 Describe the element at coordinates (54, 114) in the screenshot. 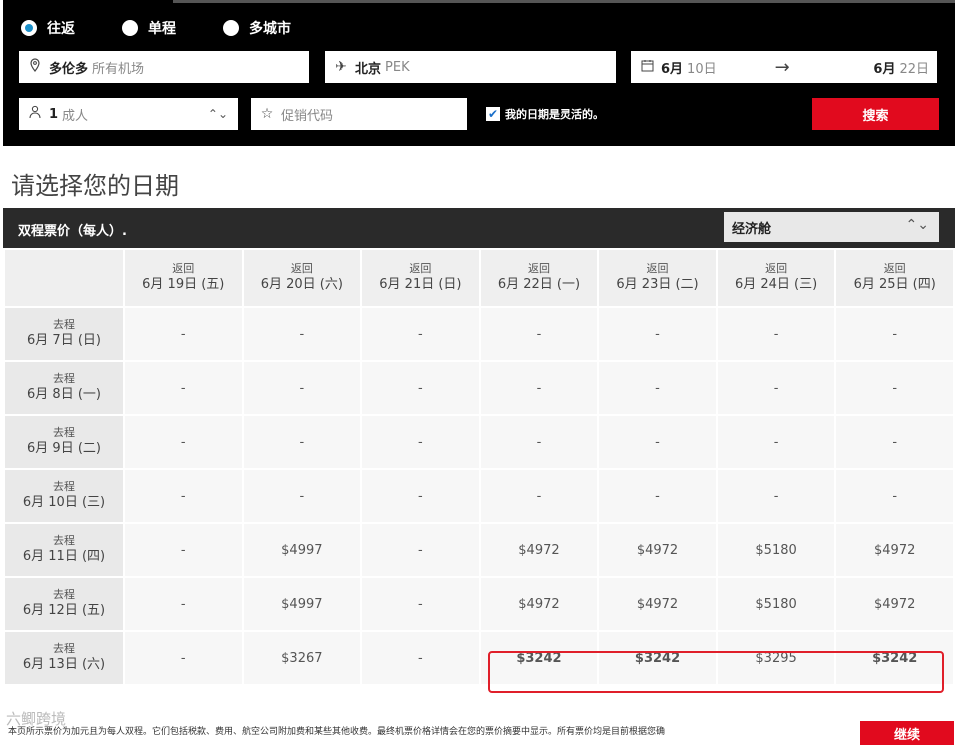

I see `passenger-count: 1` at that location.